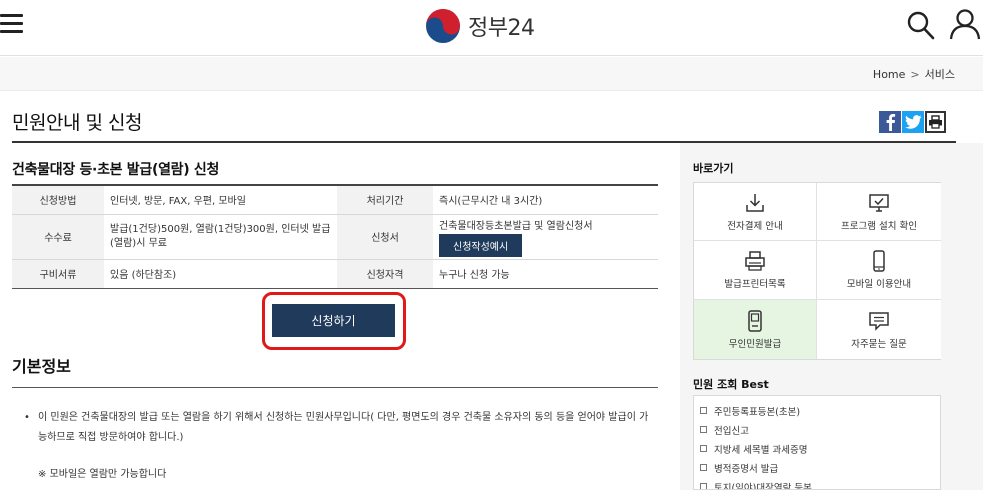  I want to click on user-icon, so click(965, 24).